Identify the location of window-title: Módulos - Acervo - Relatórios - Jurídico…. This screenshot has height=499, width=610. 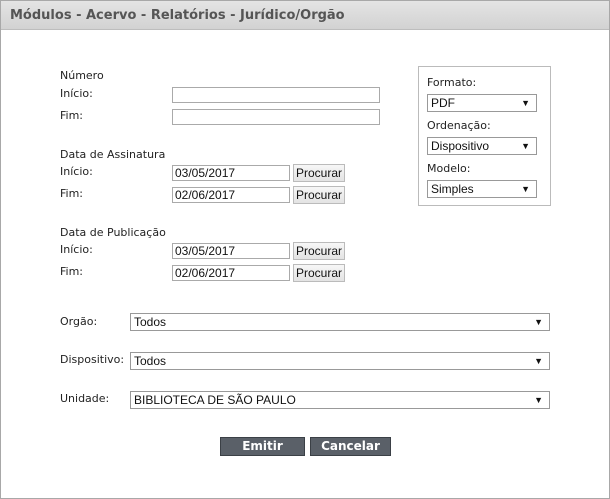
(177, 15).